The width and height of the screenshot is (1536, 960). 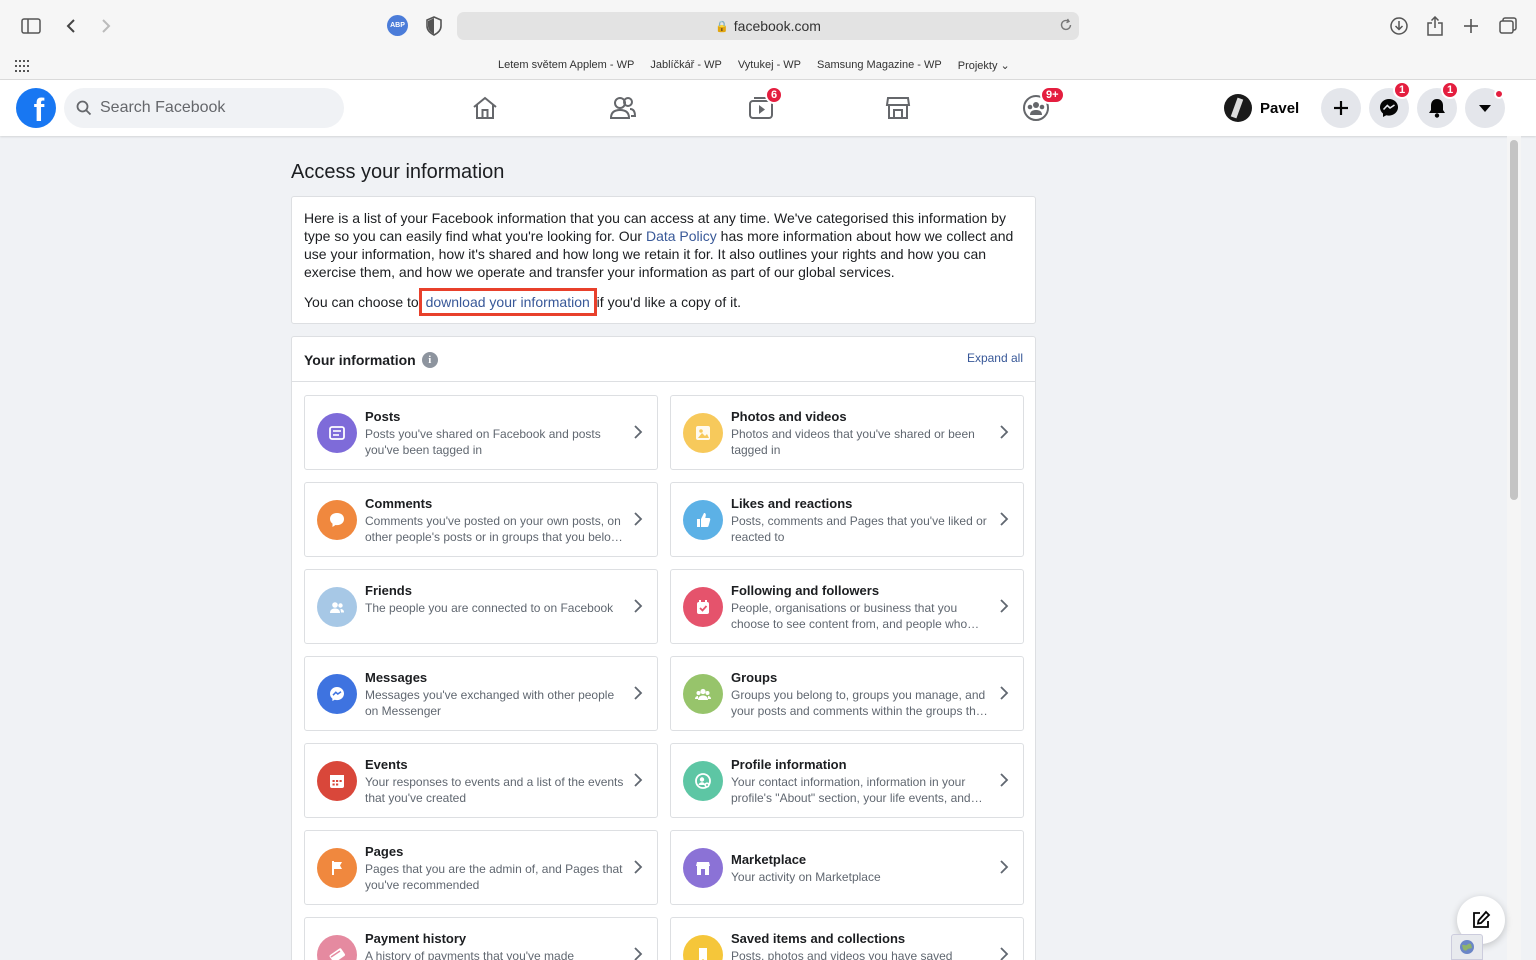 What do you see at coordinates (806, 877) in the screenshot?
I see `tile-description: Your activity on Marketplace` at bounding box center [806, 877].